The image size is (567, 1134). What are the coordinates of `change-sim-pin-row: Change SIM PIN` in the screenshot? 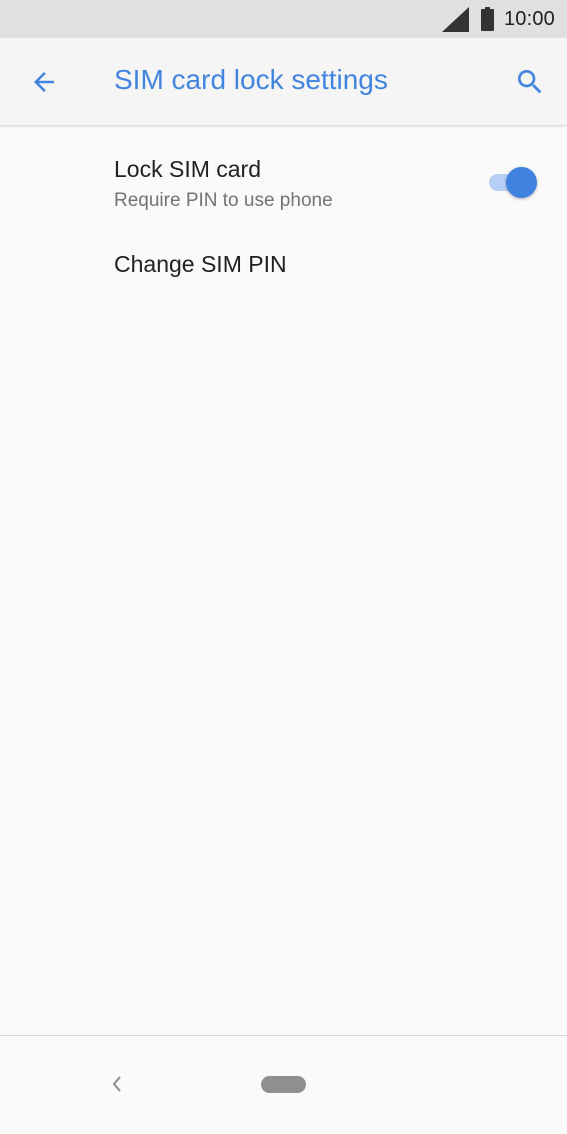 It's located at (283, 276).